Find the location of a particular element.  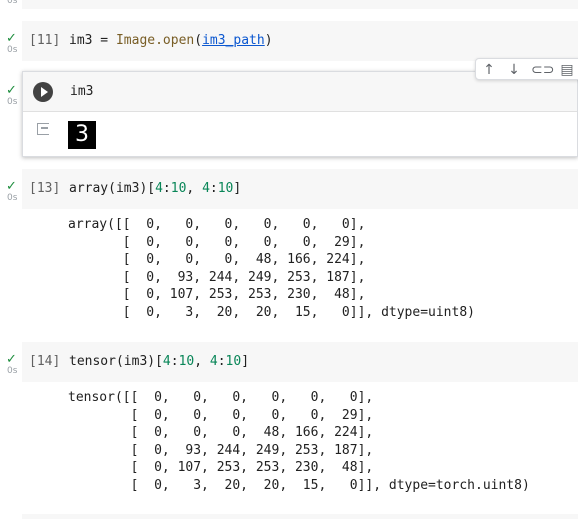

code-line: tensor(im3)[4:10, 4:10] is located at coordinates (159, 361).